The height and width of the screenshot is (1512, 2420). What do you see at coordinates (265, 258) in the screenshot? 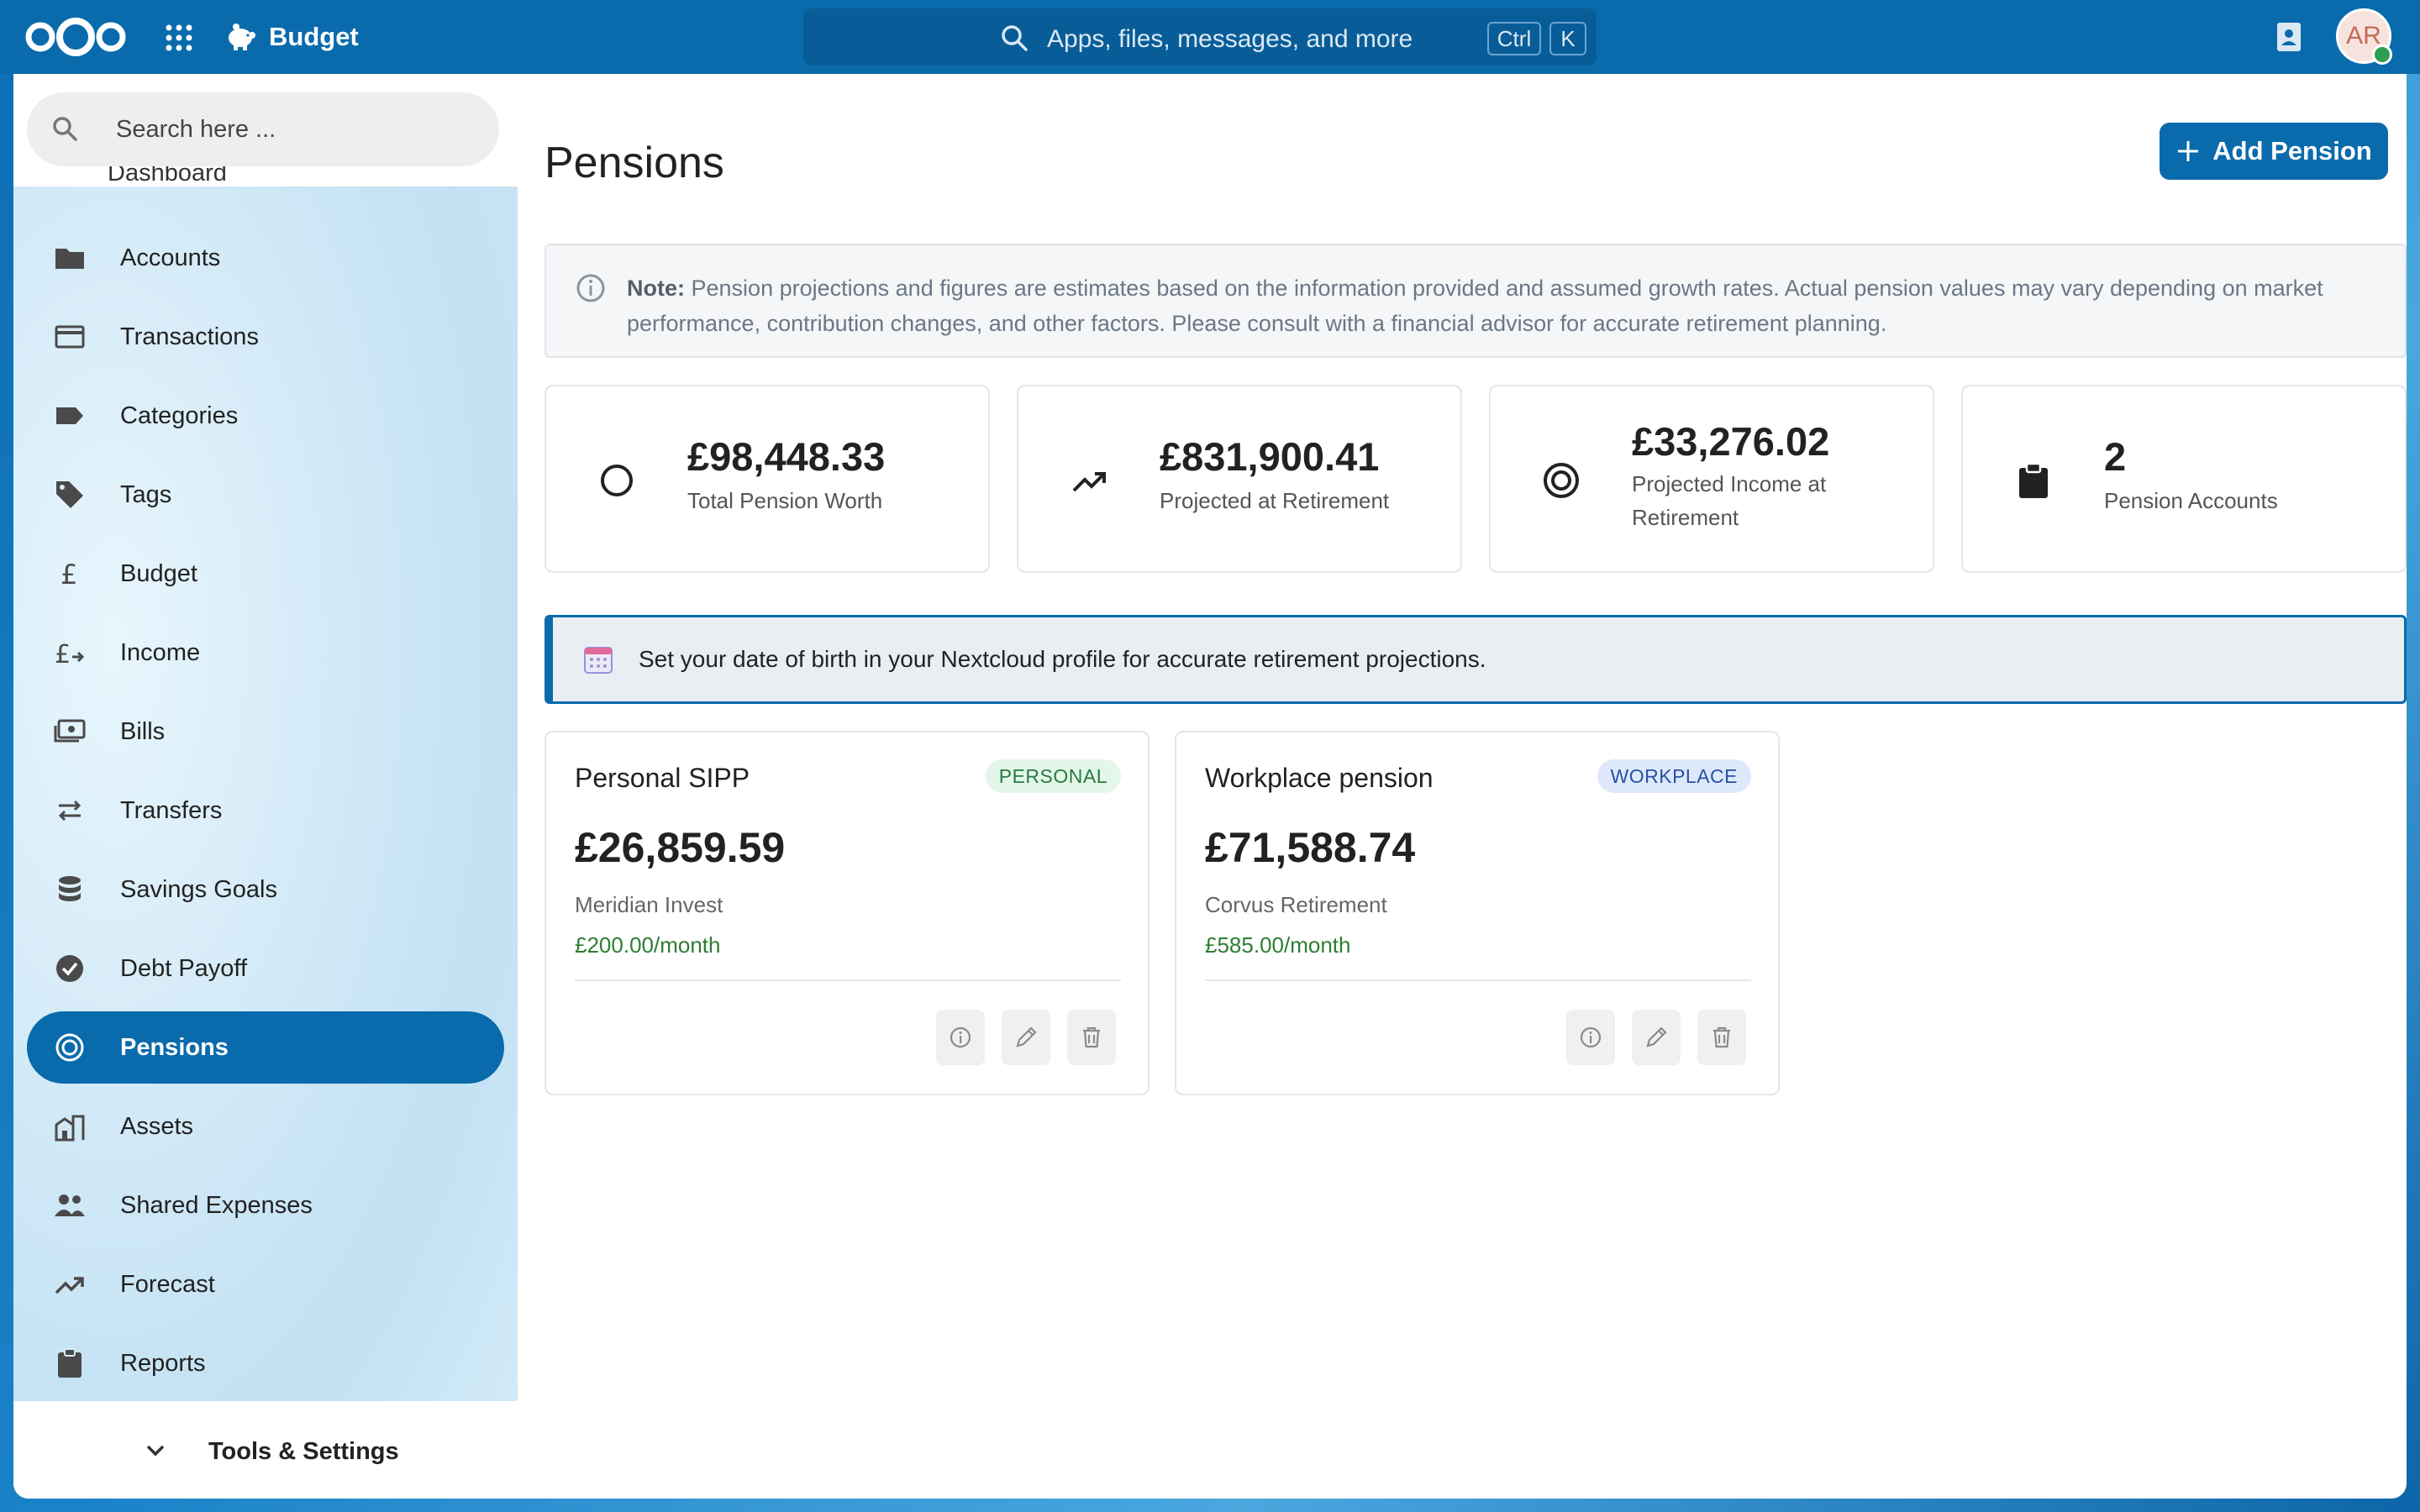
I see `sidebar-item-accounts: Accounts` at bounding box center [265, 258].